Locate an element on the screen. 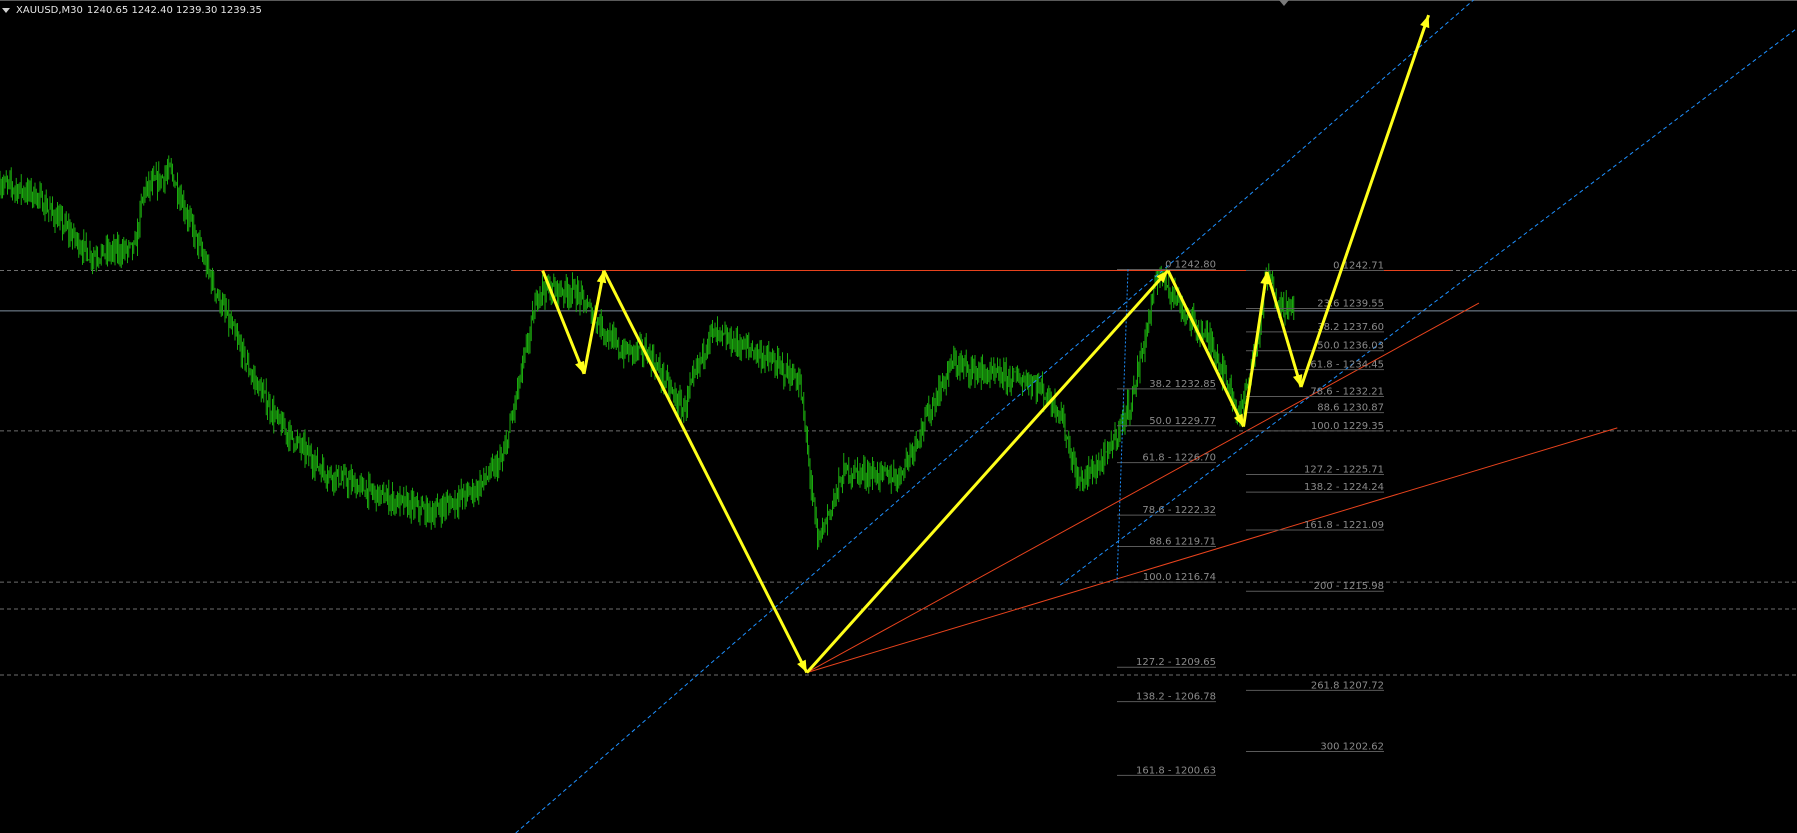 The height and width of the screenshot is (833, 1797). fib-0-label-2: 50.0 1229.77 is located at coordinates (1182, 421).